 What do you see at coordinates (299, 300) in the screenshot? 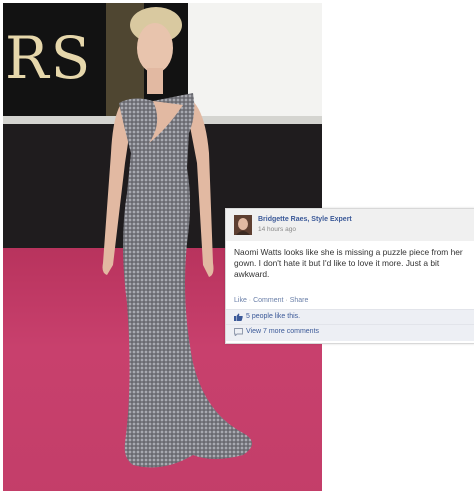
I see `share-link: Share` at bounding box center [299, 300].